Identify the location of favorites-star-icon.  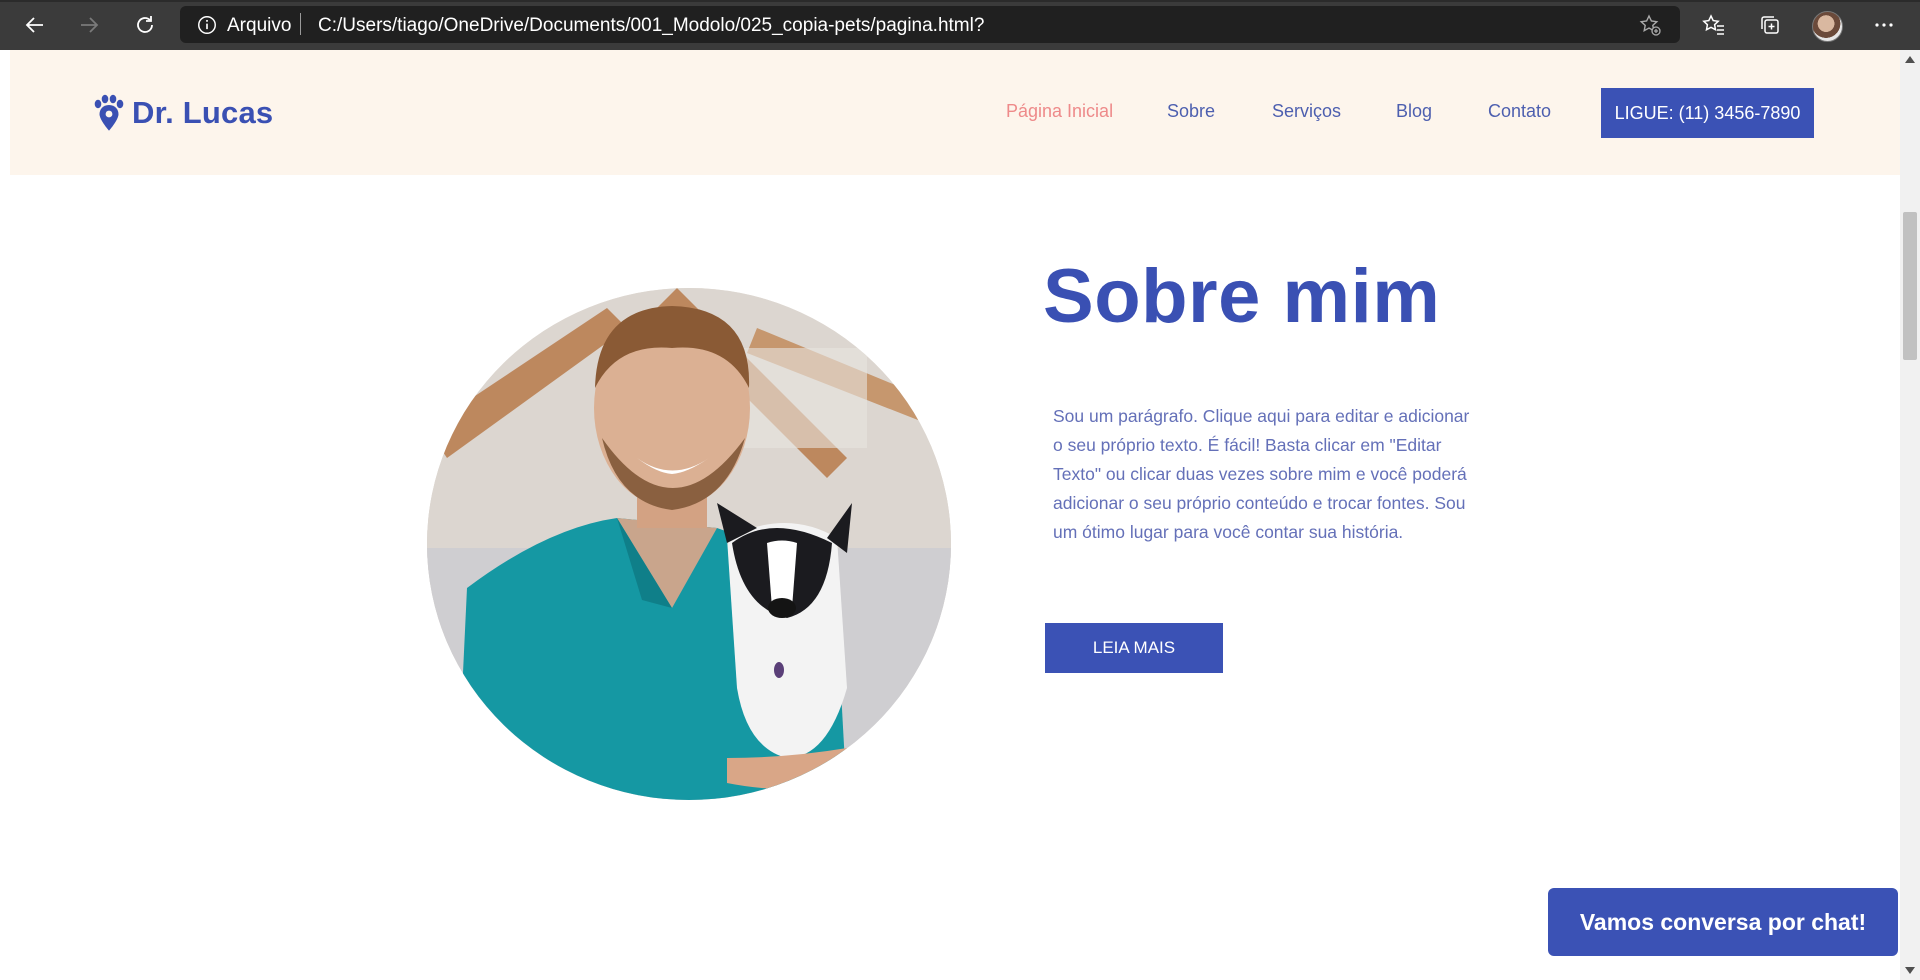
(1713, 24).